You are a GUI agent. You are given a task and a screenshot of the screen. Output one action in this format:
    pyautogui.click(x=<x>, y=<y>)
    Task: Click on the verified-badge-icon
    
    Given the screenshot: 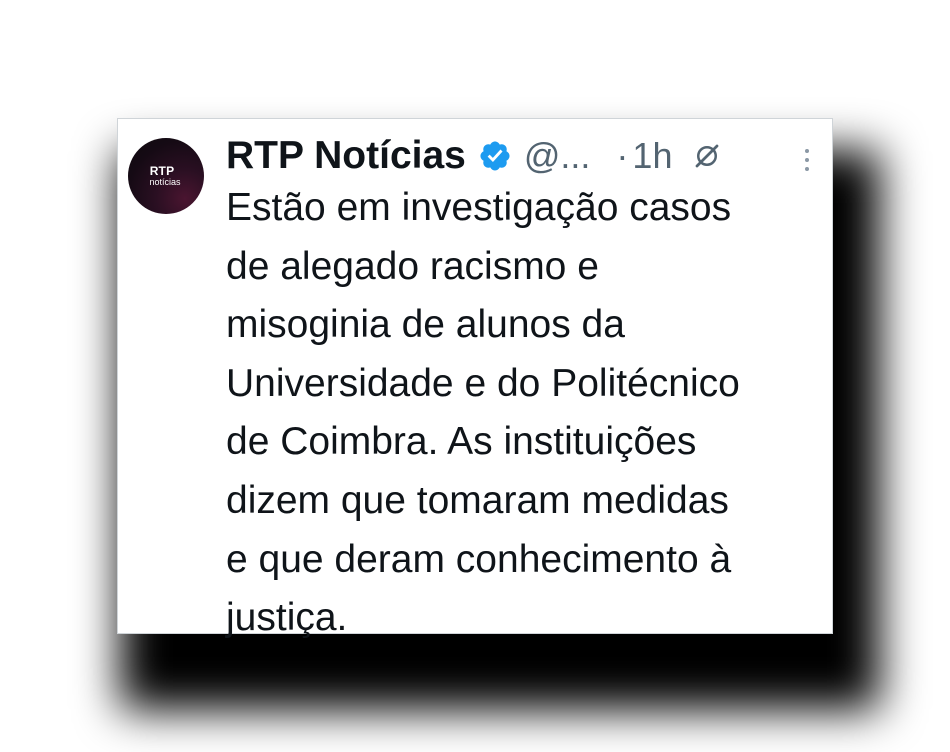 What is the action you would take?
    pyautogui.click(x=495, y=156)
    